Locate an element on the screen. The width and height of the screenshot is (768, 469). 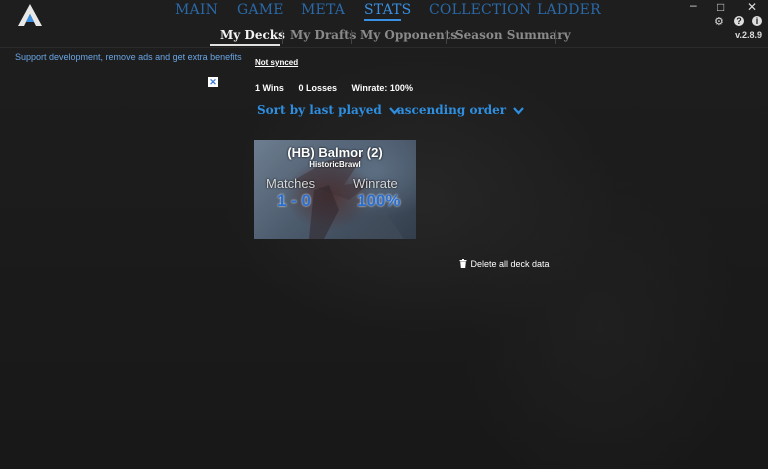
help-icon: ? is located at coordinates (739, 21).